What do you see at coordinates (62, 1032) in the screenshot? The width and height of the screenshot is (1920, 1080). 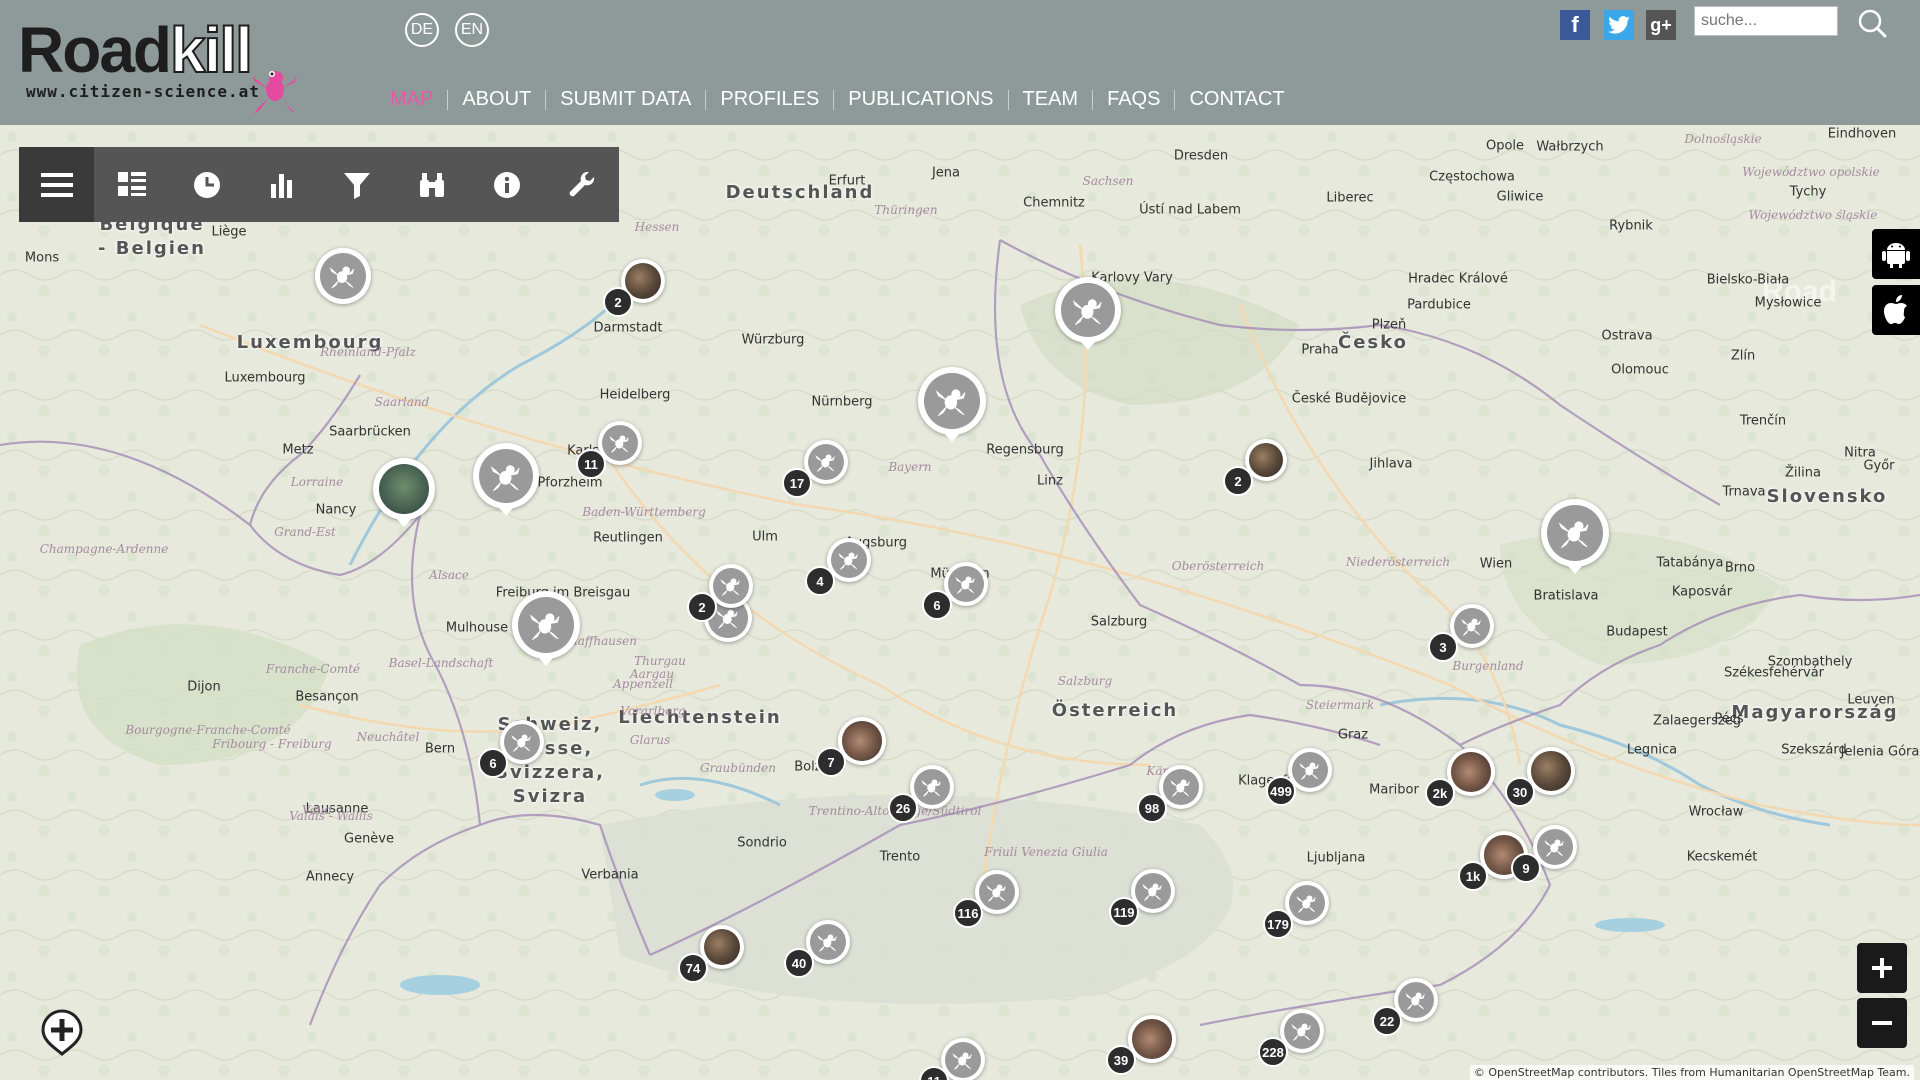 I see `locate-me-icon` at bounding box center [62, 1032].